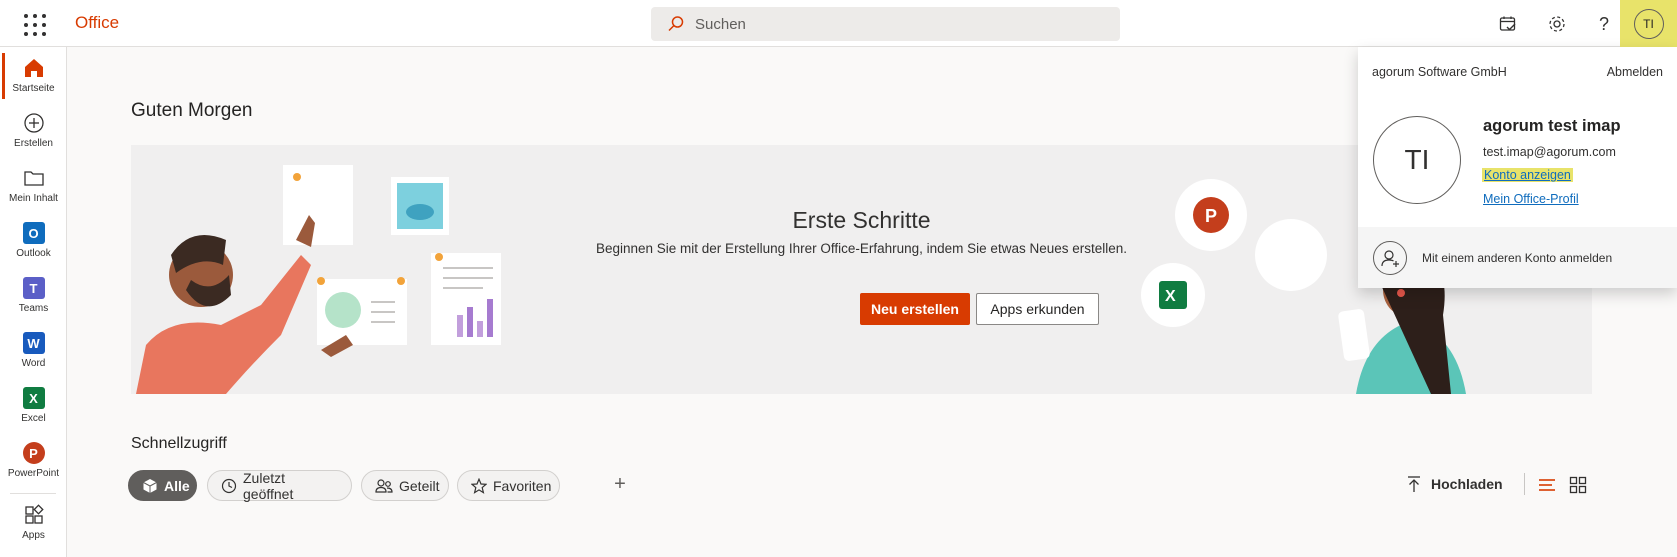  What do you see at coordinates (162, 485) in the screenshot?
I see `filter-all: Alle` at bounding box center [162, 485].